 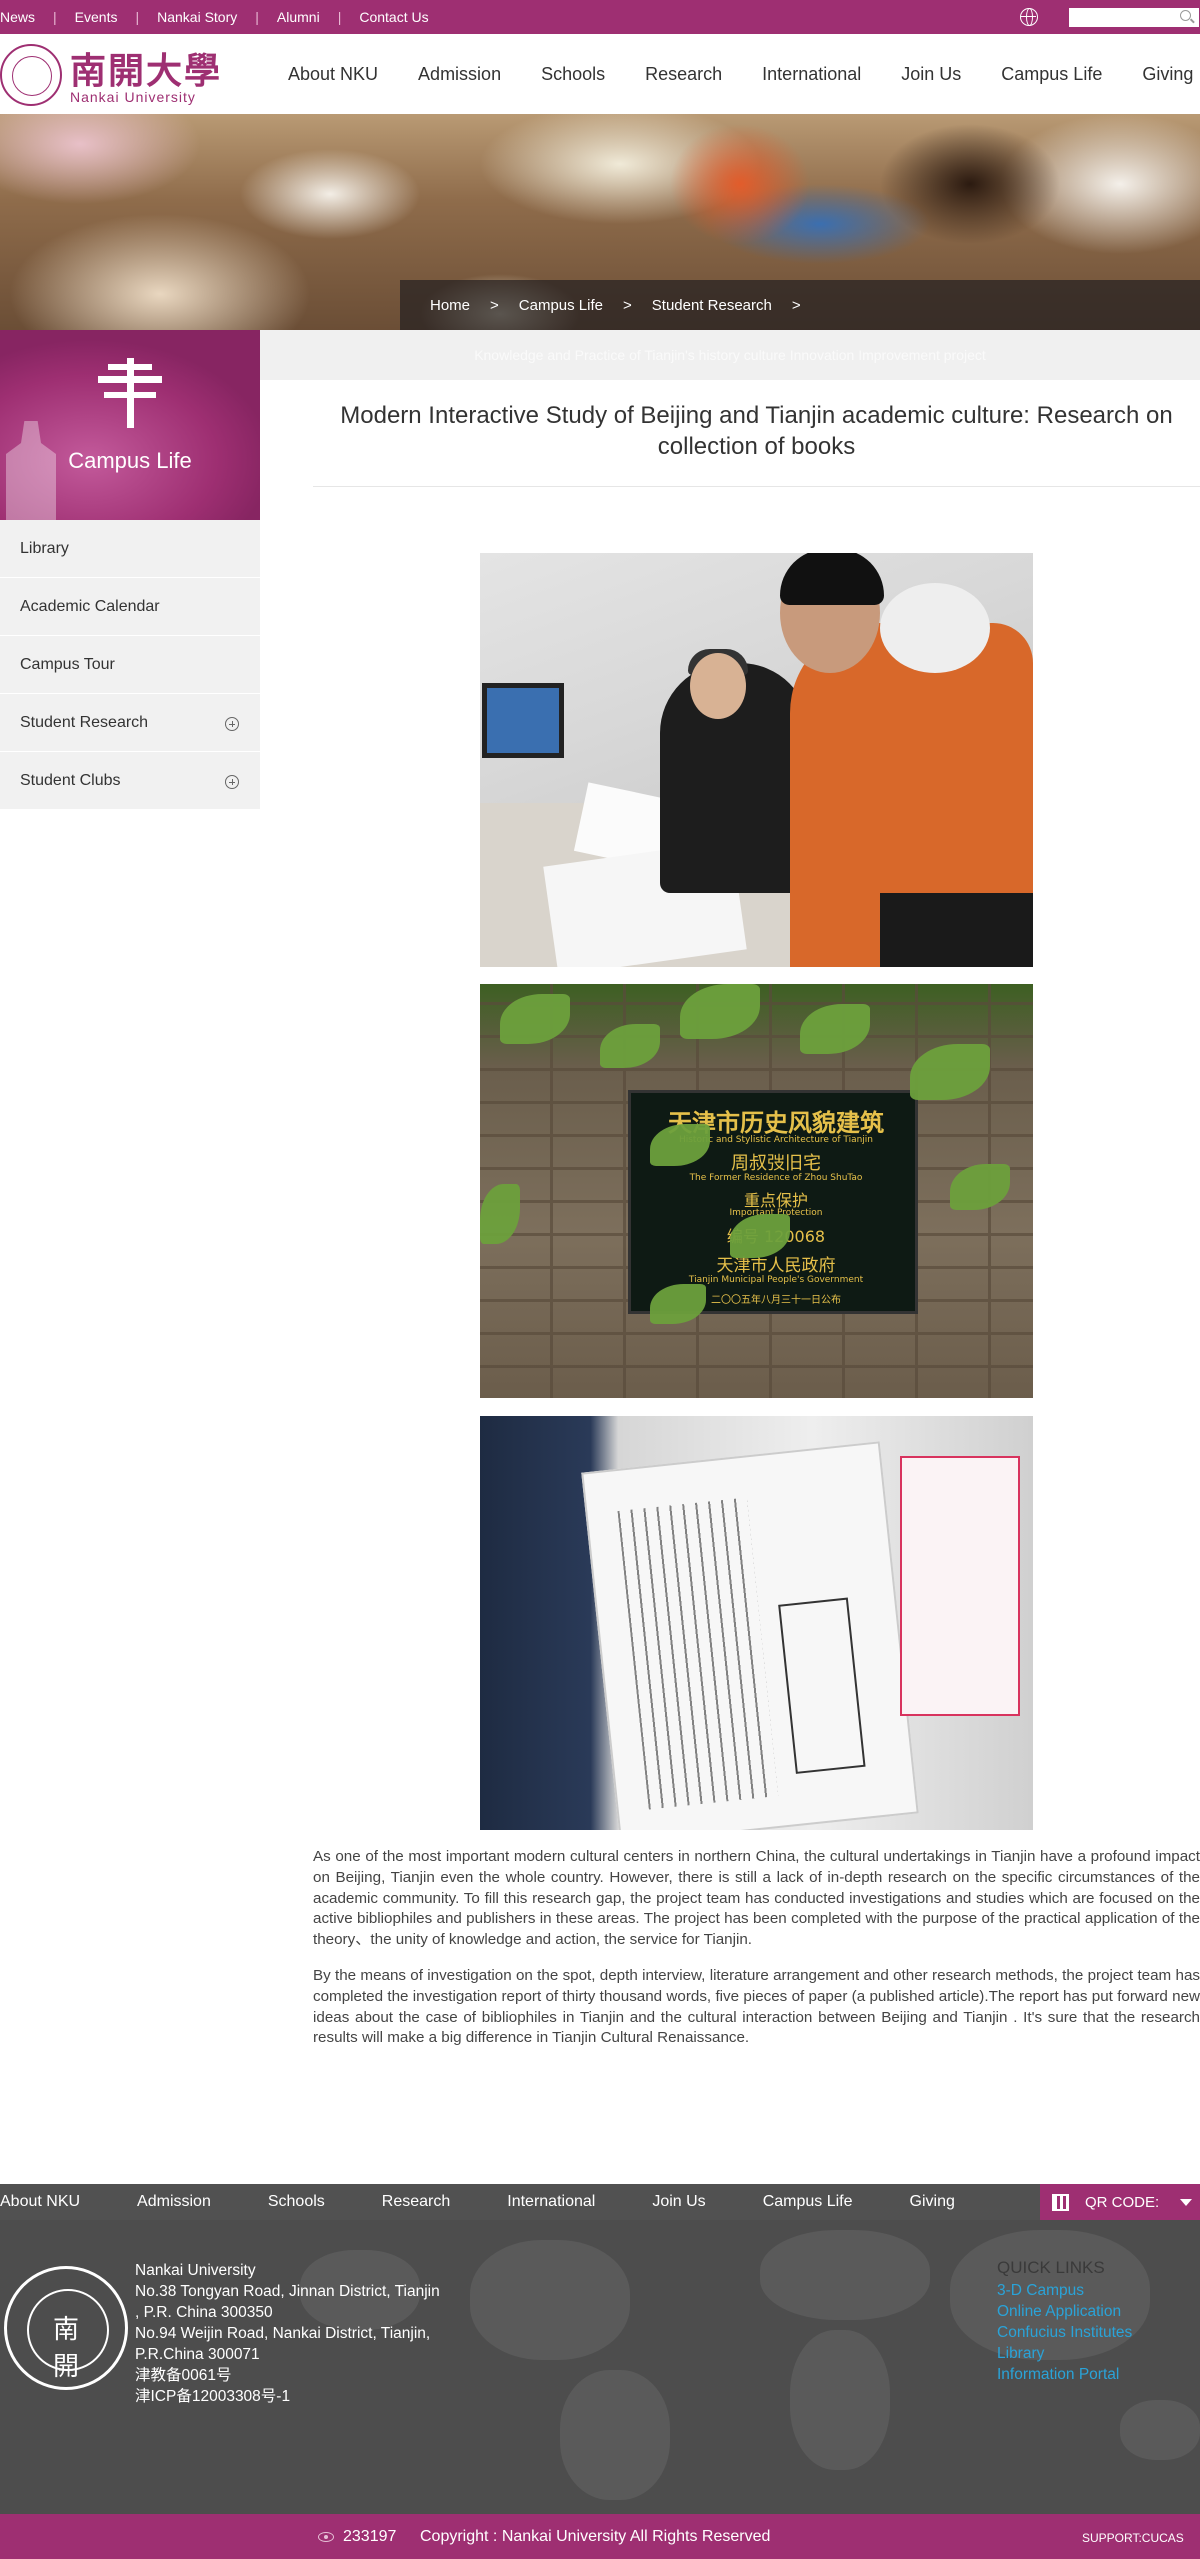 I want to click on nav-schools: Schools, so click(x=573, y=74).